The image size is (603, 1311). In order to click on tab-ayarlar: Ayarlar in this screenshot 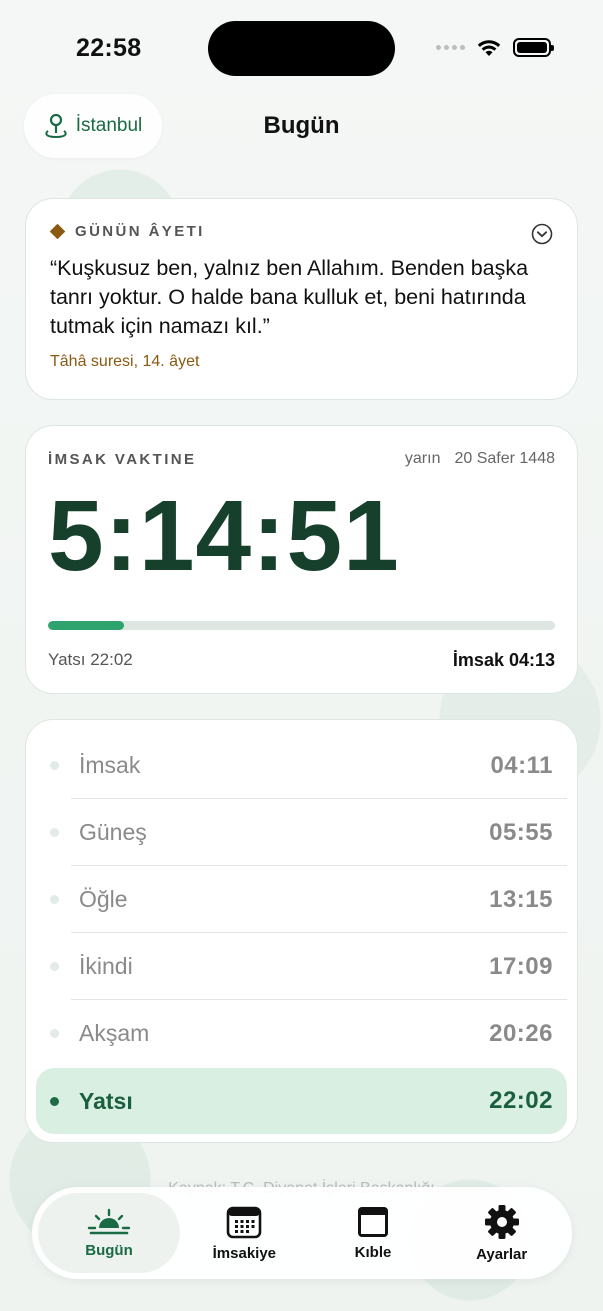, I will do `click(501, 1233)`.